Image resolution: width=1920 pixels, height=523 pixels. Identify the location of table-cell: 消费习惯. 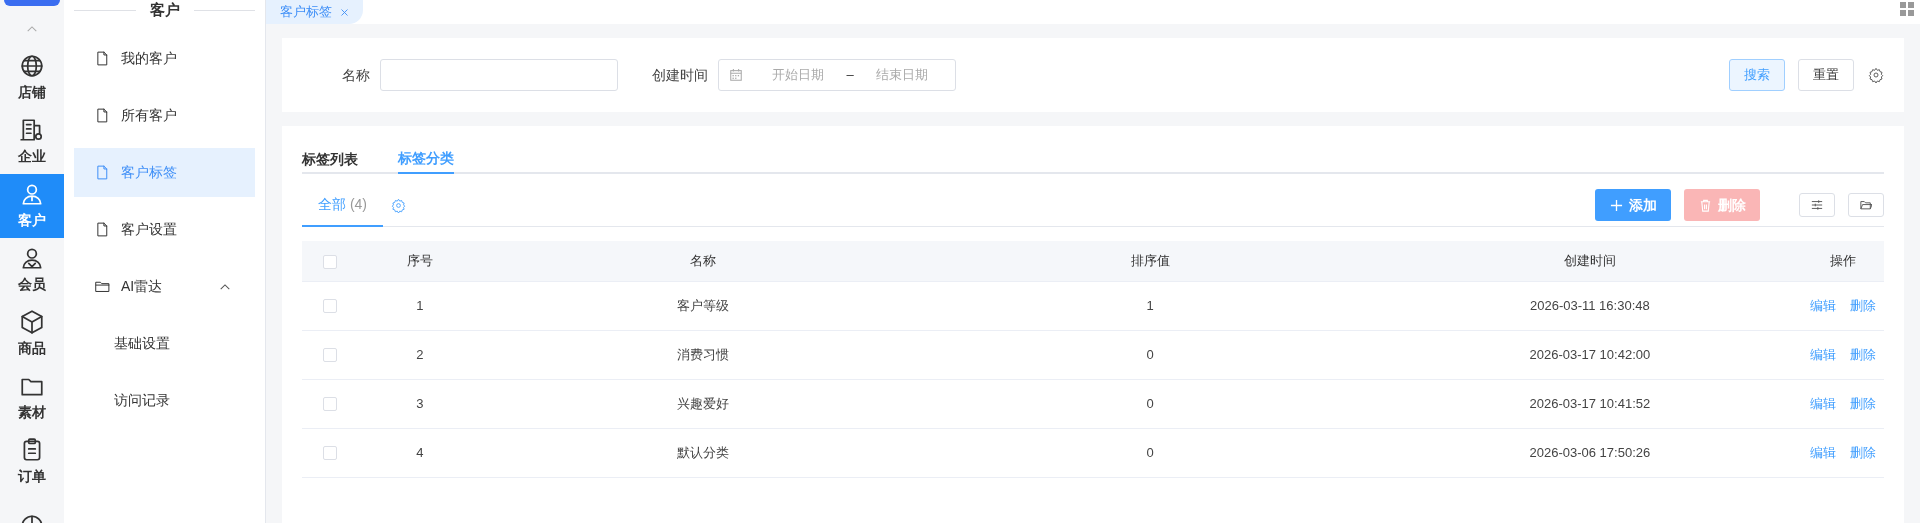
(702, 354).